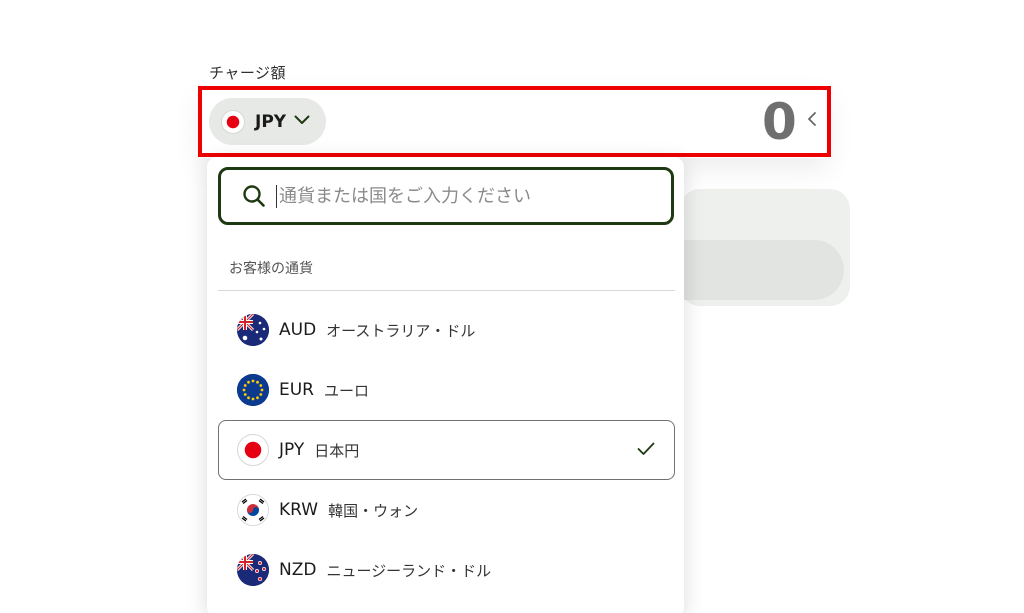 The height and width of the screenshot is (613, 1024). What do you see at coordinates (337, 450) in the screenshot?
I see `currency-name: 日本円` at bounding box center [337, 450].